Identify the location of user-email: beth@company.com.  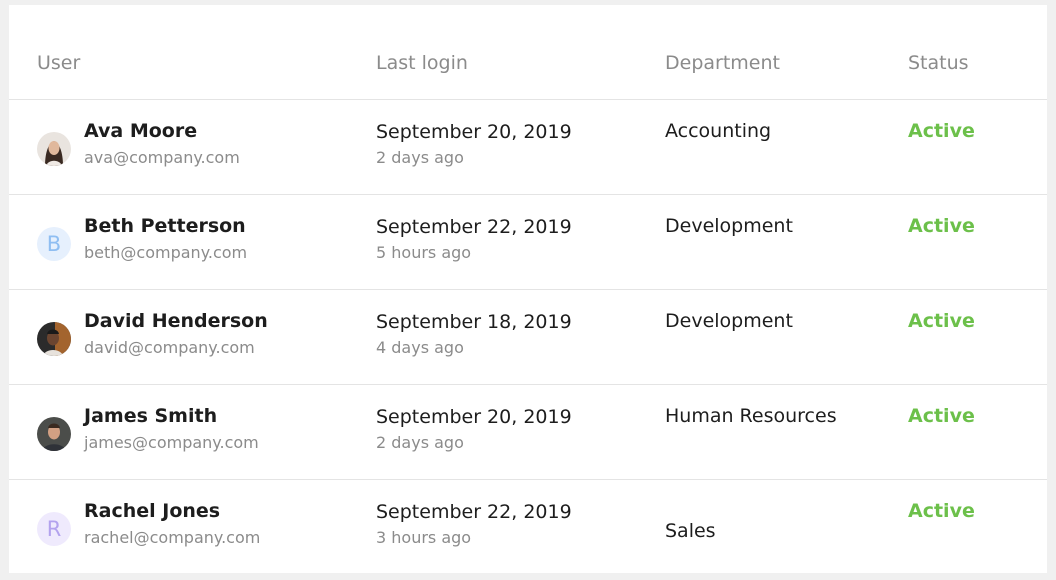
(166, 252).